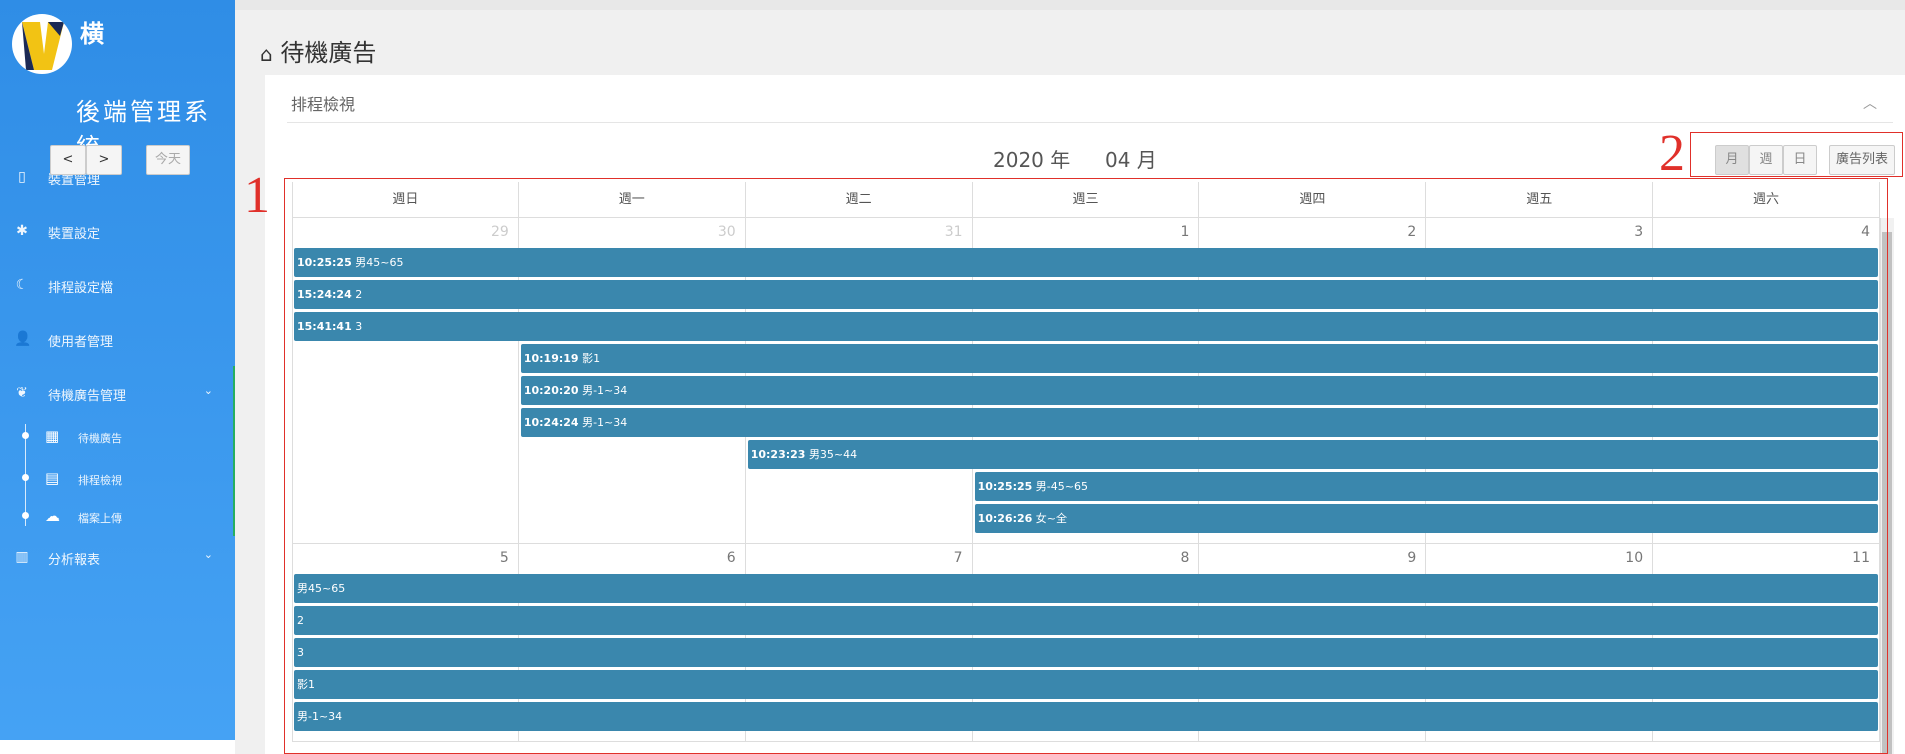 Image resolution: width=1905 pixels, height=754 pixels. What do you see at coordinates (100, 480) in the screenshot?
I see `submenu-label: 排程檢視` at bounding box center [100, 480].